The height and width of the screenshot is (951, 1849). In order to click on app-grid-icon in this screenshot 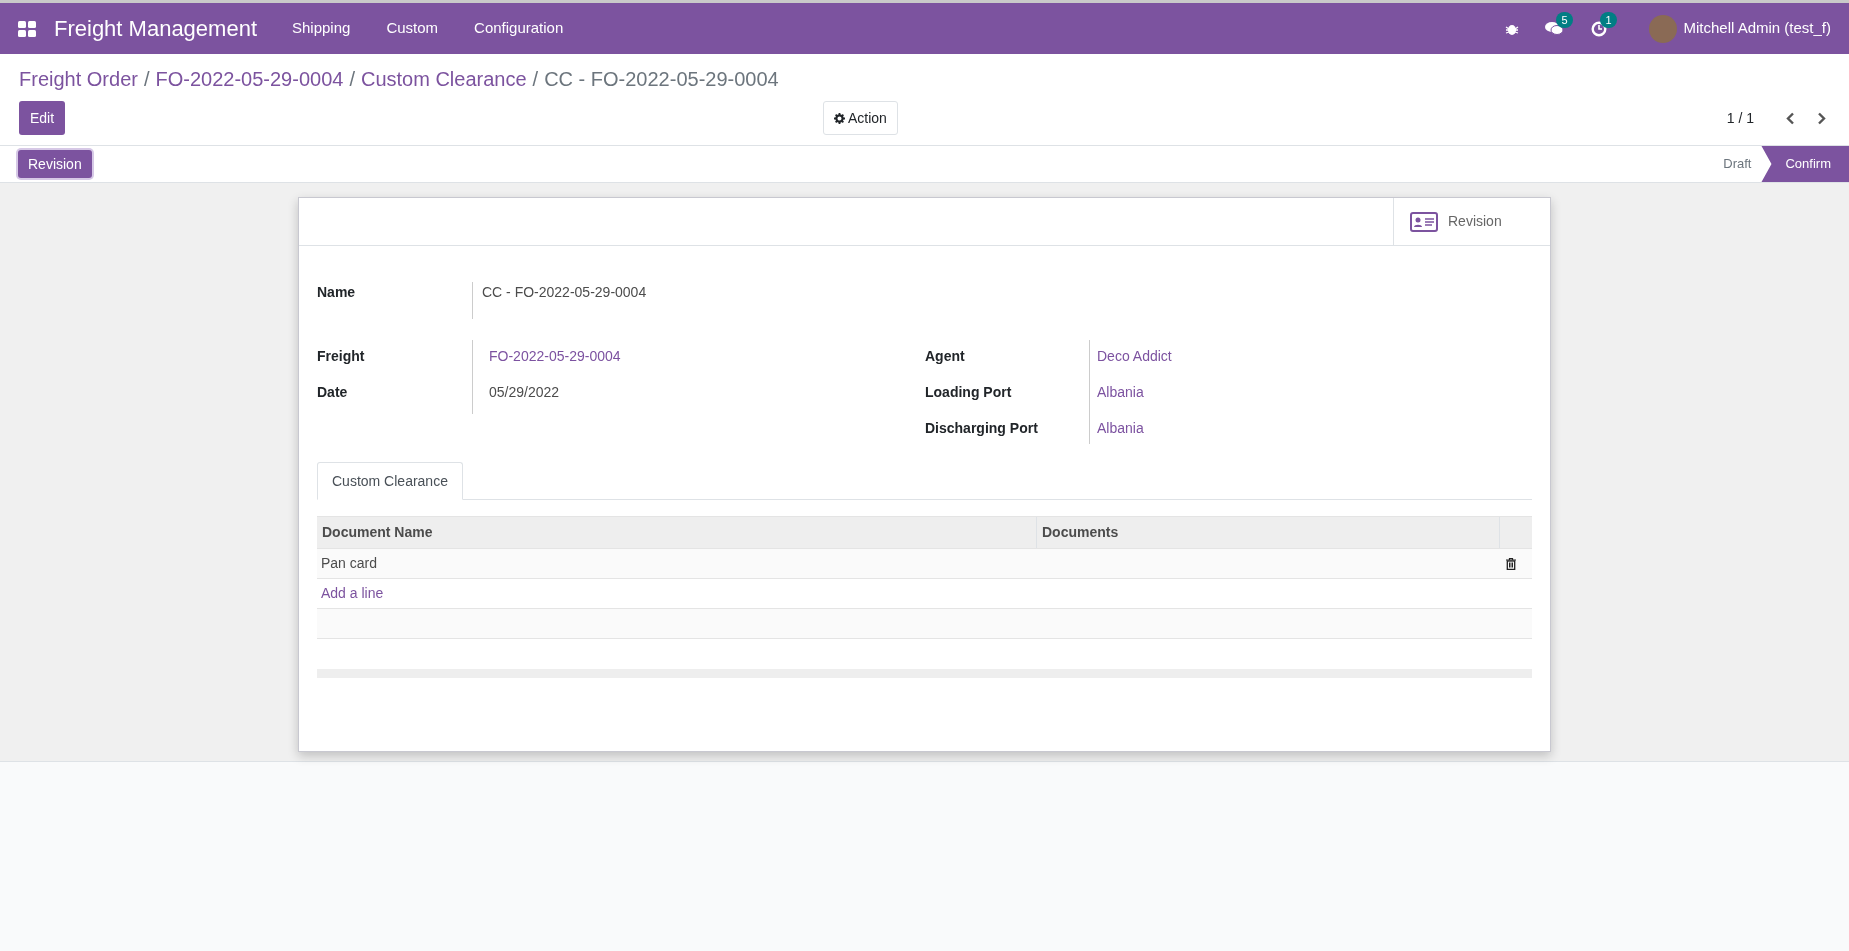, I will do `click(27, 28)`.